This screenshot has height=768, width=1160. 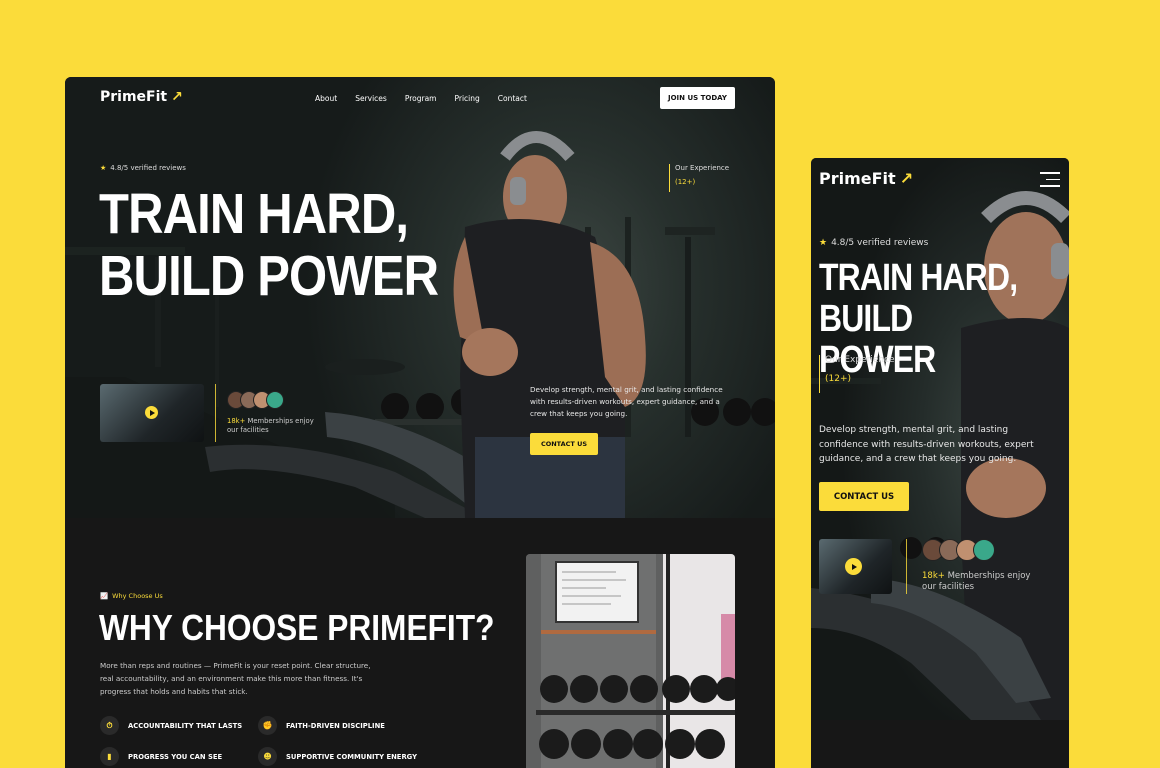 I want to click on feature-item: ⏱ ACCOUNTABILITY THAT LASTS, so click(x=171, y=725).